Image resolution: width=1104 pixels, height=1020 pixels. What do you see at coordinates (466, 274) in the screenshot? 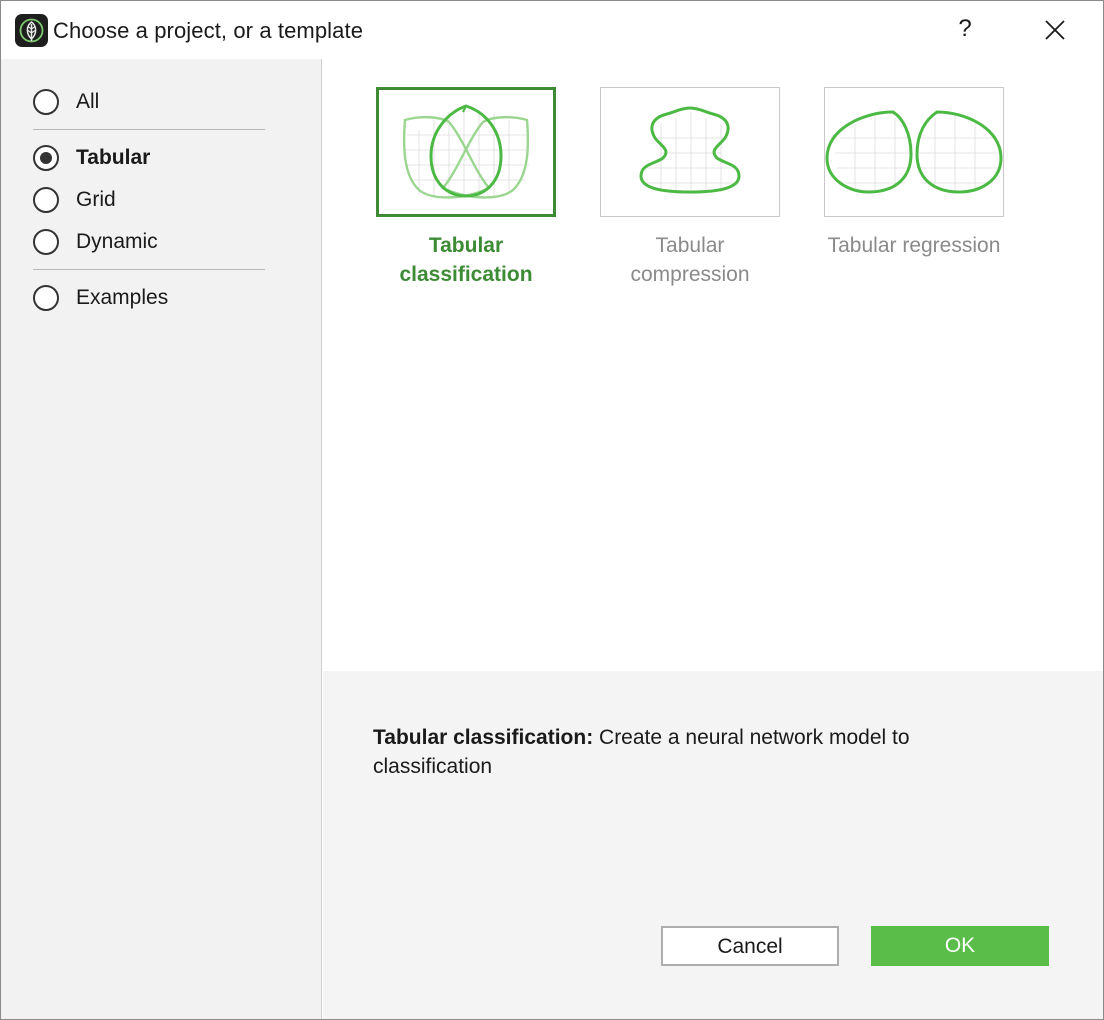
I see `template-label-line: classification` at bounding box center [466, 274].